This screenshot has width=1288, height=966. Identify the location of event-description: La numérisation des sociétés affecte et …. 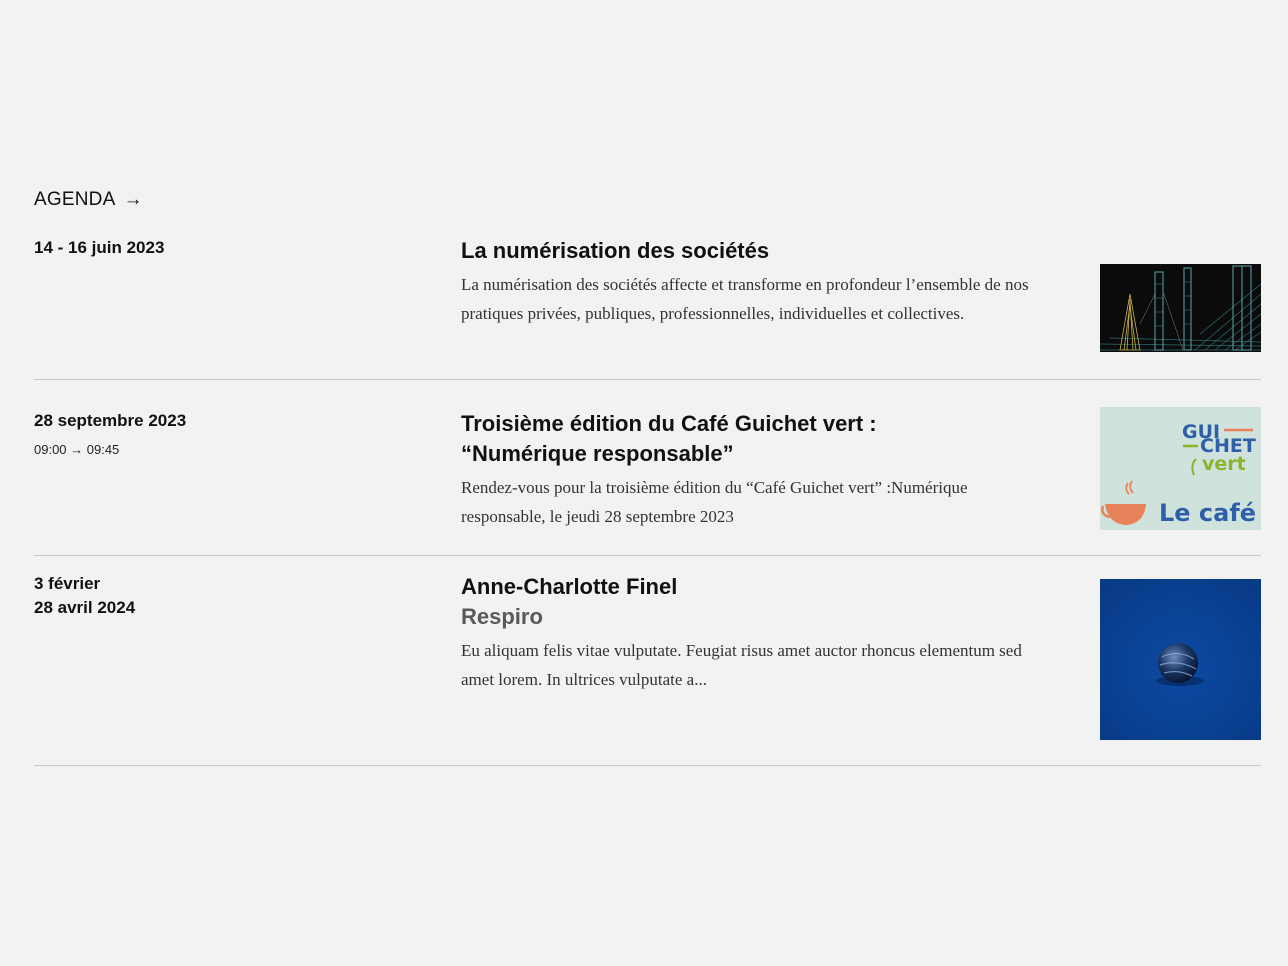
(745, 299).